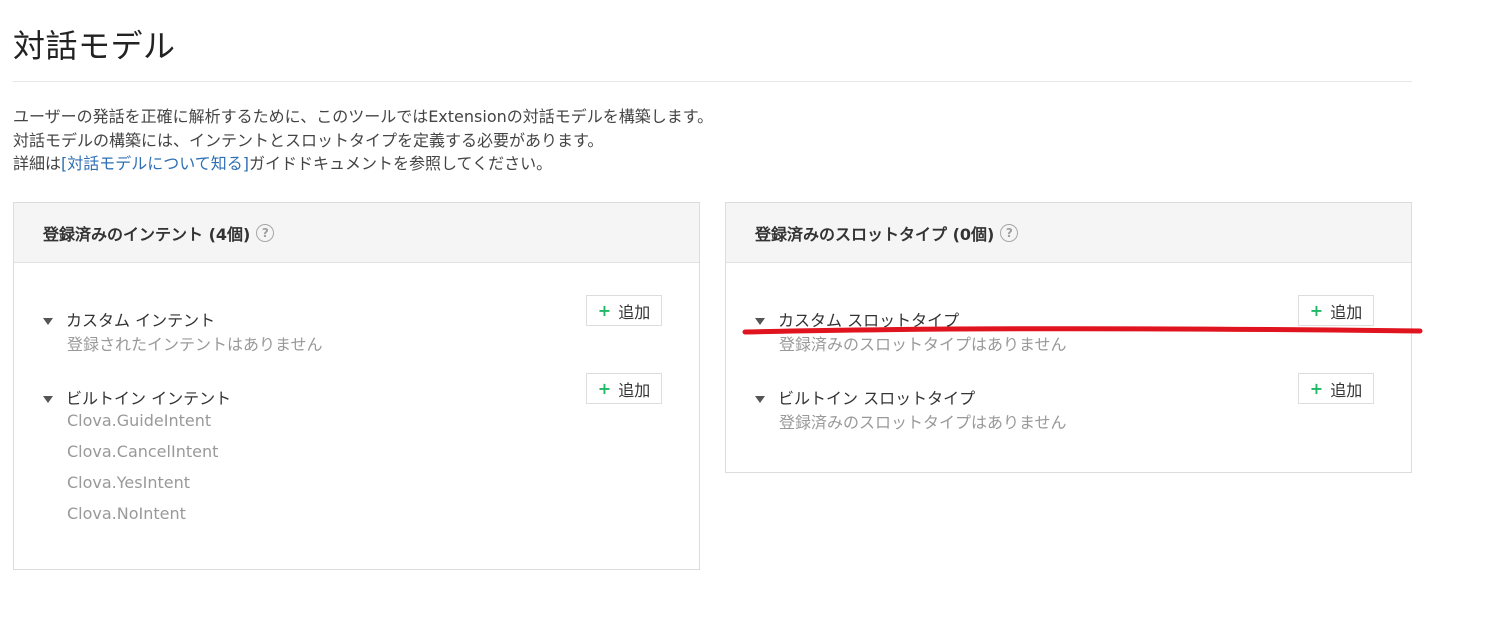 This screenshot has height=628, width=1488. What do you see at coordinates (155, 163) in the screenshot?
I see `dialog-model-guide-link: [対話モデルについて知る]` at bounding box center [155, 163].